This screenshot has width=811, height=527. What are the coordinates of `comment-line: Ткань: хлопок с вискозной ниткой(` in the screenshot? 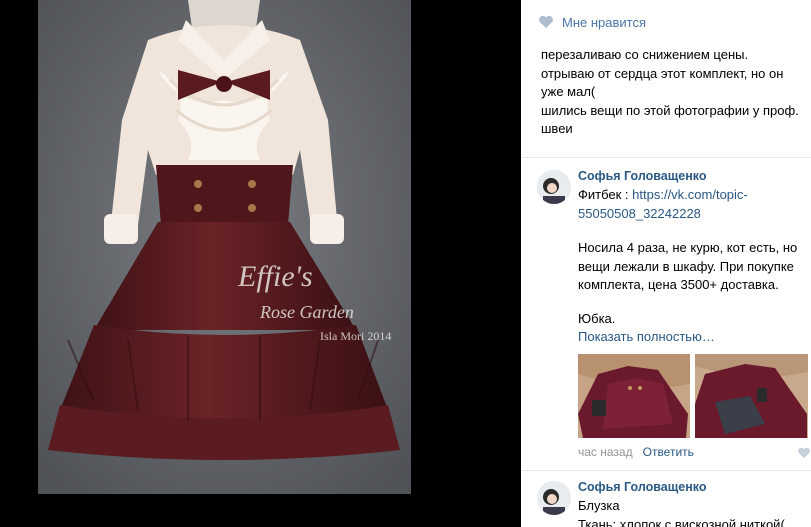 It's located at (681, 521).